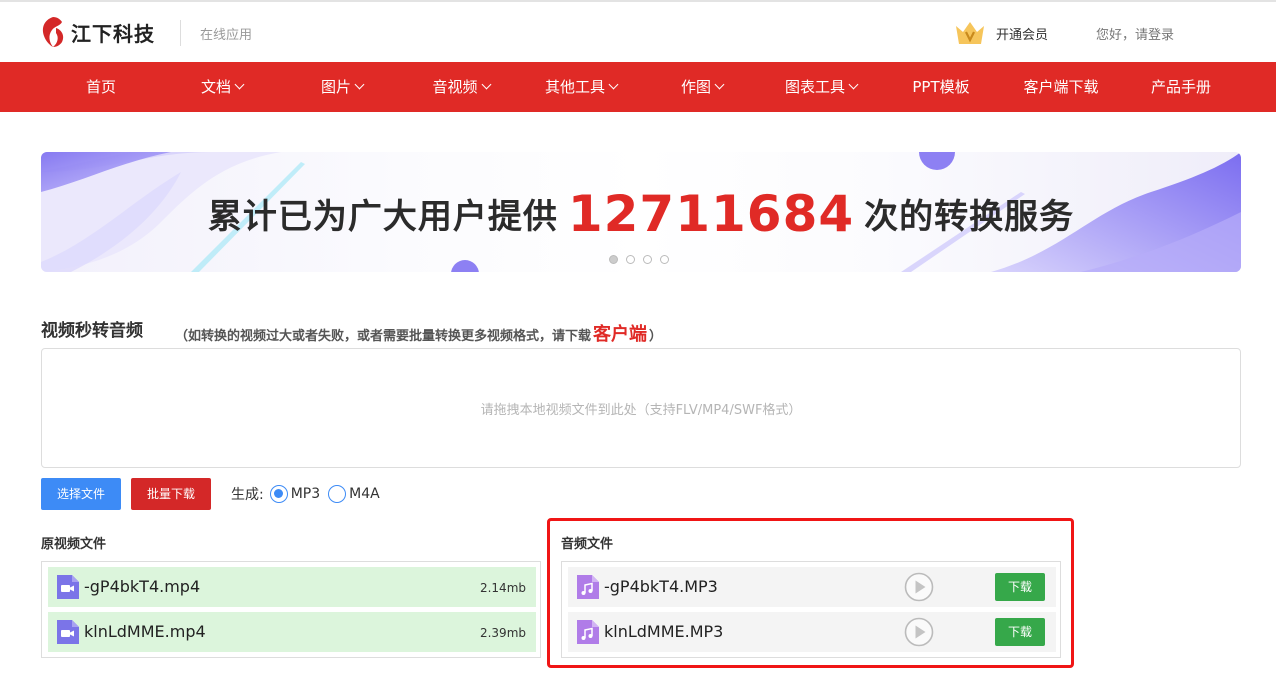 The height and width of the screenshot is (689, 1276). Describe the element at coordinates (639, 259) in the screenshot. I see `carousel-dots` at that location.